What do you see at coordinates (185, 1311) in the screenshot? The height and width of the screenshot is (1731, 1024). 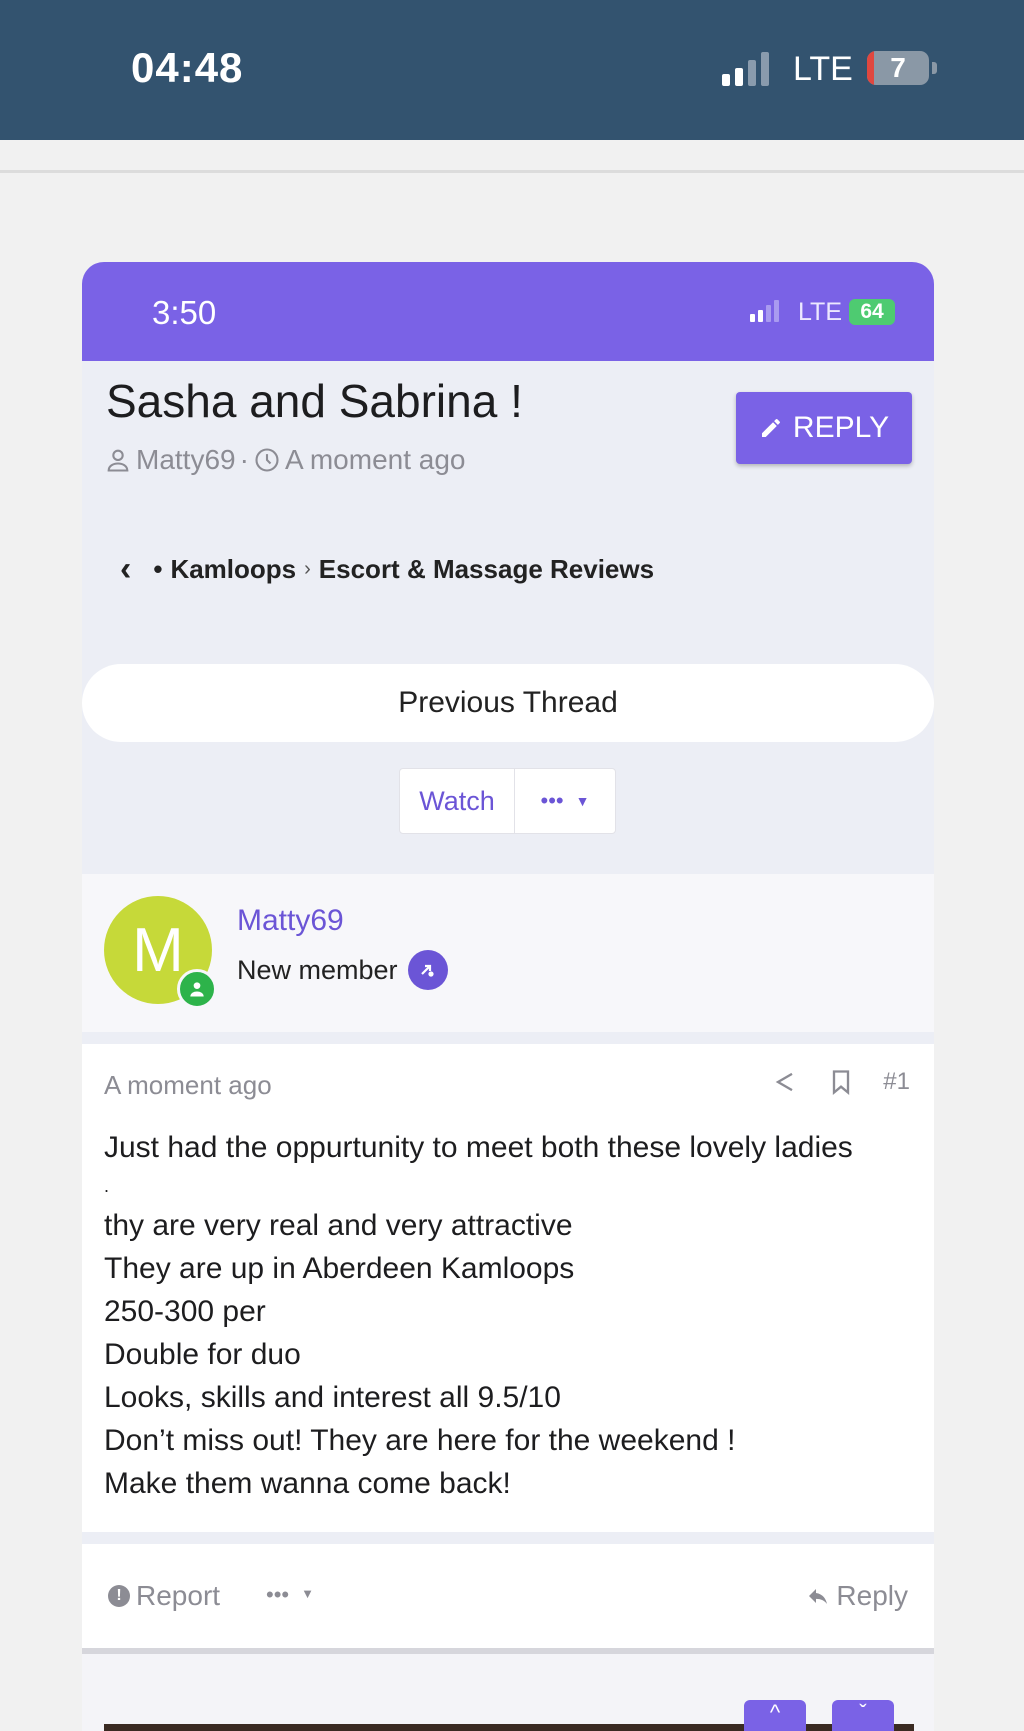 I see `post-line: 250-300 per` at bounding box center [185, 1311].